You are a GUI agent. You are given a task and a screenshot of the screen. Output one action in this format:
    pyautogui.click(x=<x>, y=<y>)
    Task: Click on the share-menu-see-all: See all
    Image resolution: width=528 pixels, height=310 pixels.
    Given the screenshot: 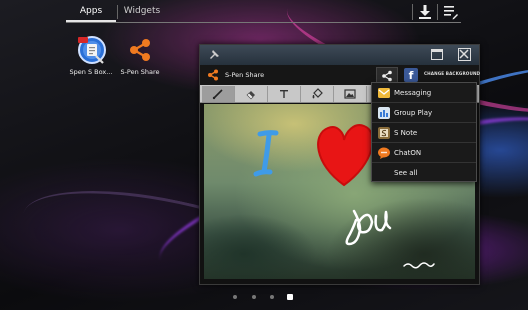 What is the action you would take?
    pyautogui.click(x=424, y=173)
    